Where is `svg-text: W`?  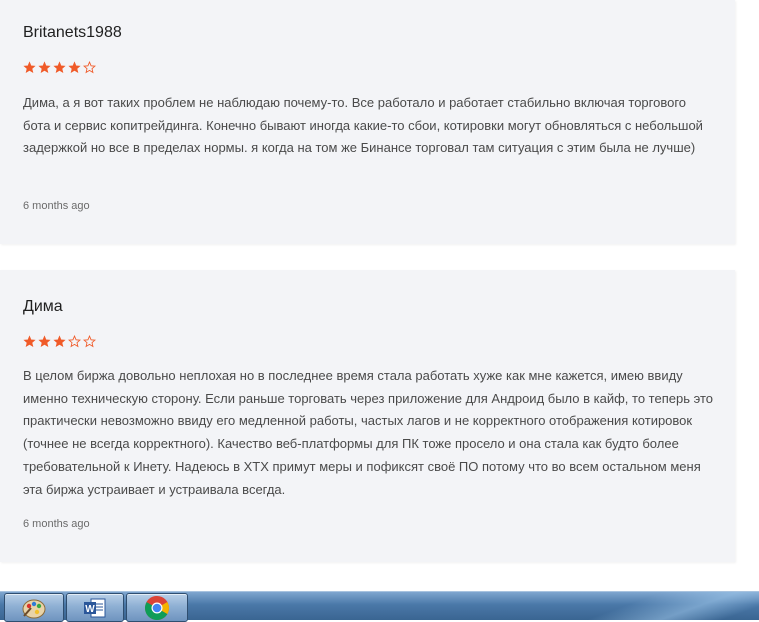
svg-text: W is located at coordinates (90, 609).